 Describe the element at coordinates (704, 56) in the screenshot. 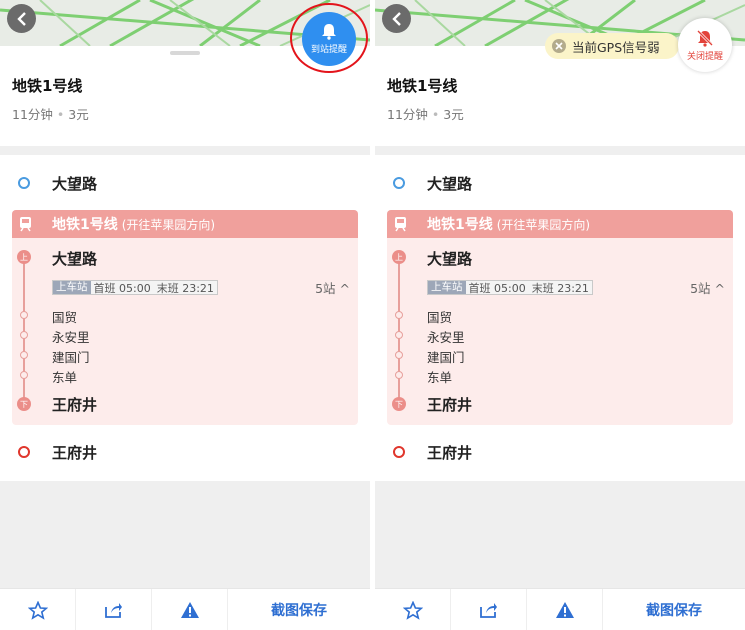

I see `alert-label: 关闭提醒` at that location.